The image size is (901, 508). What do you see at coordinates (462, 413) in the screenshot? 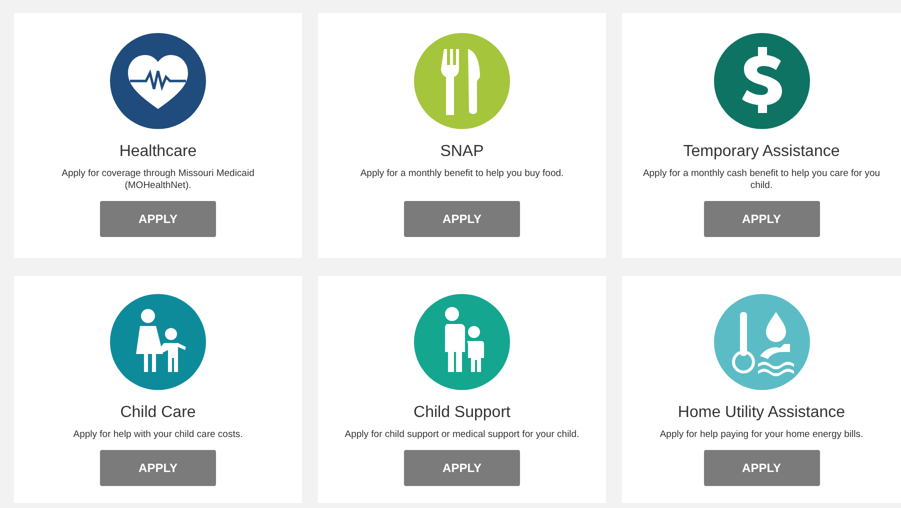
I see `service-title: Child Support` at bounding box center [462, 413].